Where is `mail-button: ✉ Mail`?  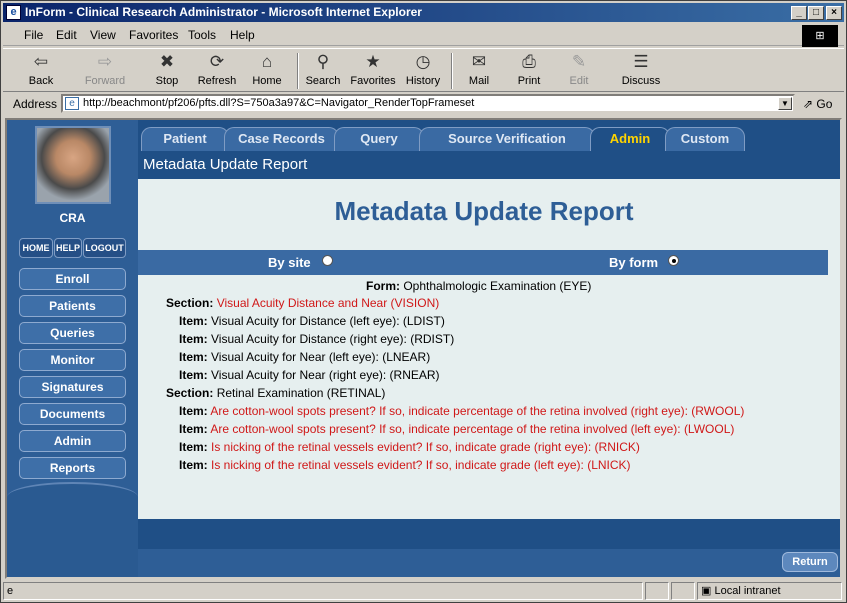
mail-button: ✉ Mail is located at coordinates (479, 71).